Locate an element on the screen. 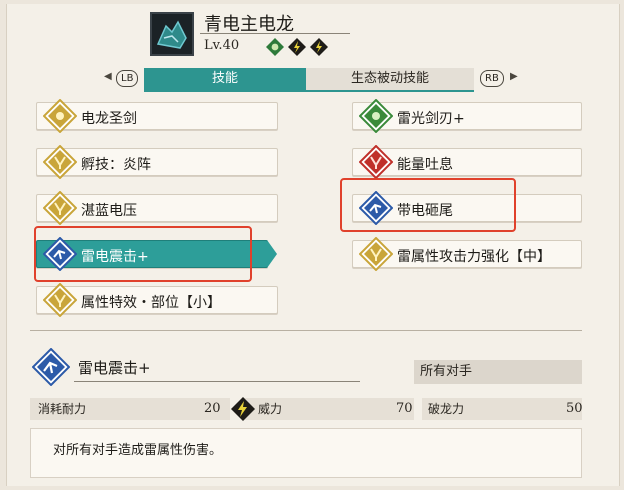 This screenshot has width=624, height=490. arrow-right-icon: ▶ is located at coordinates (514, 76).